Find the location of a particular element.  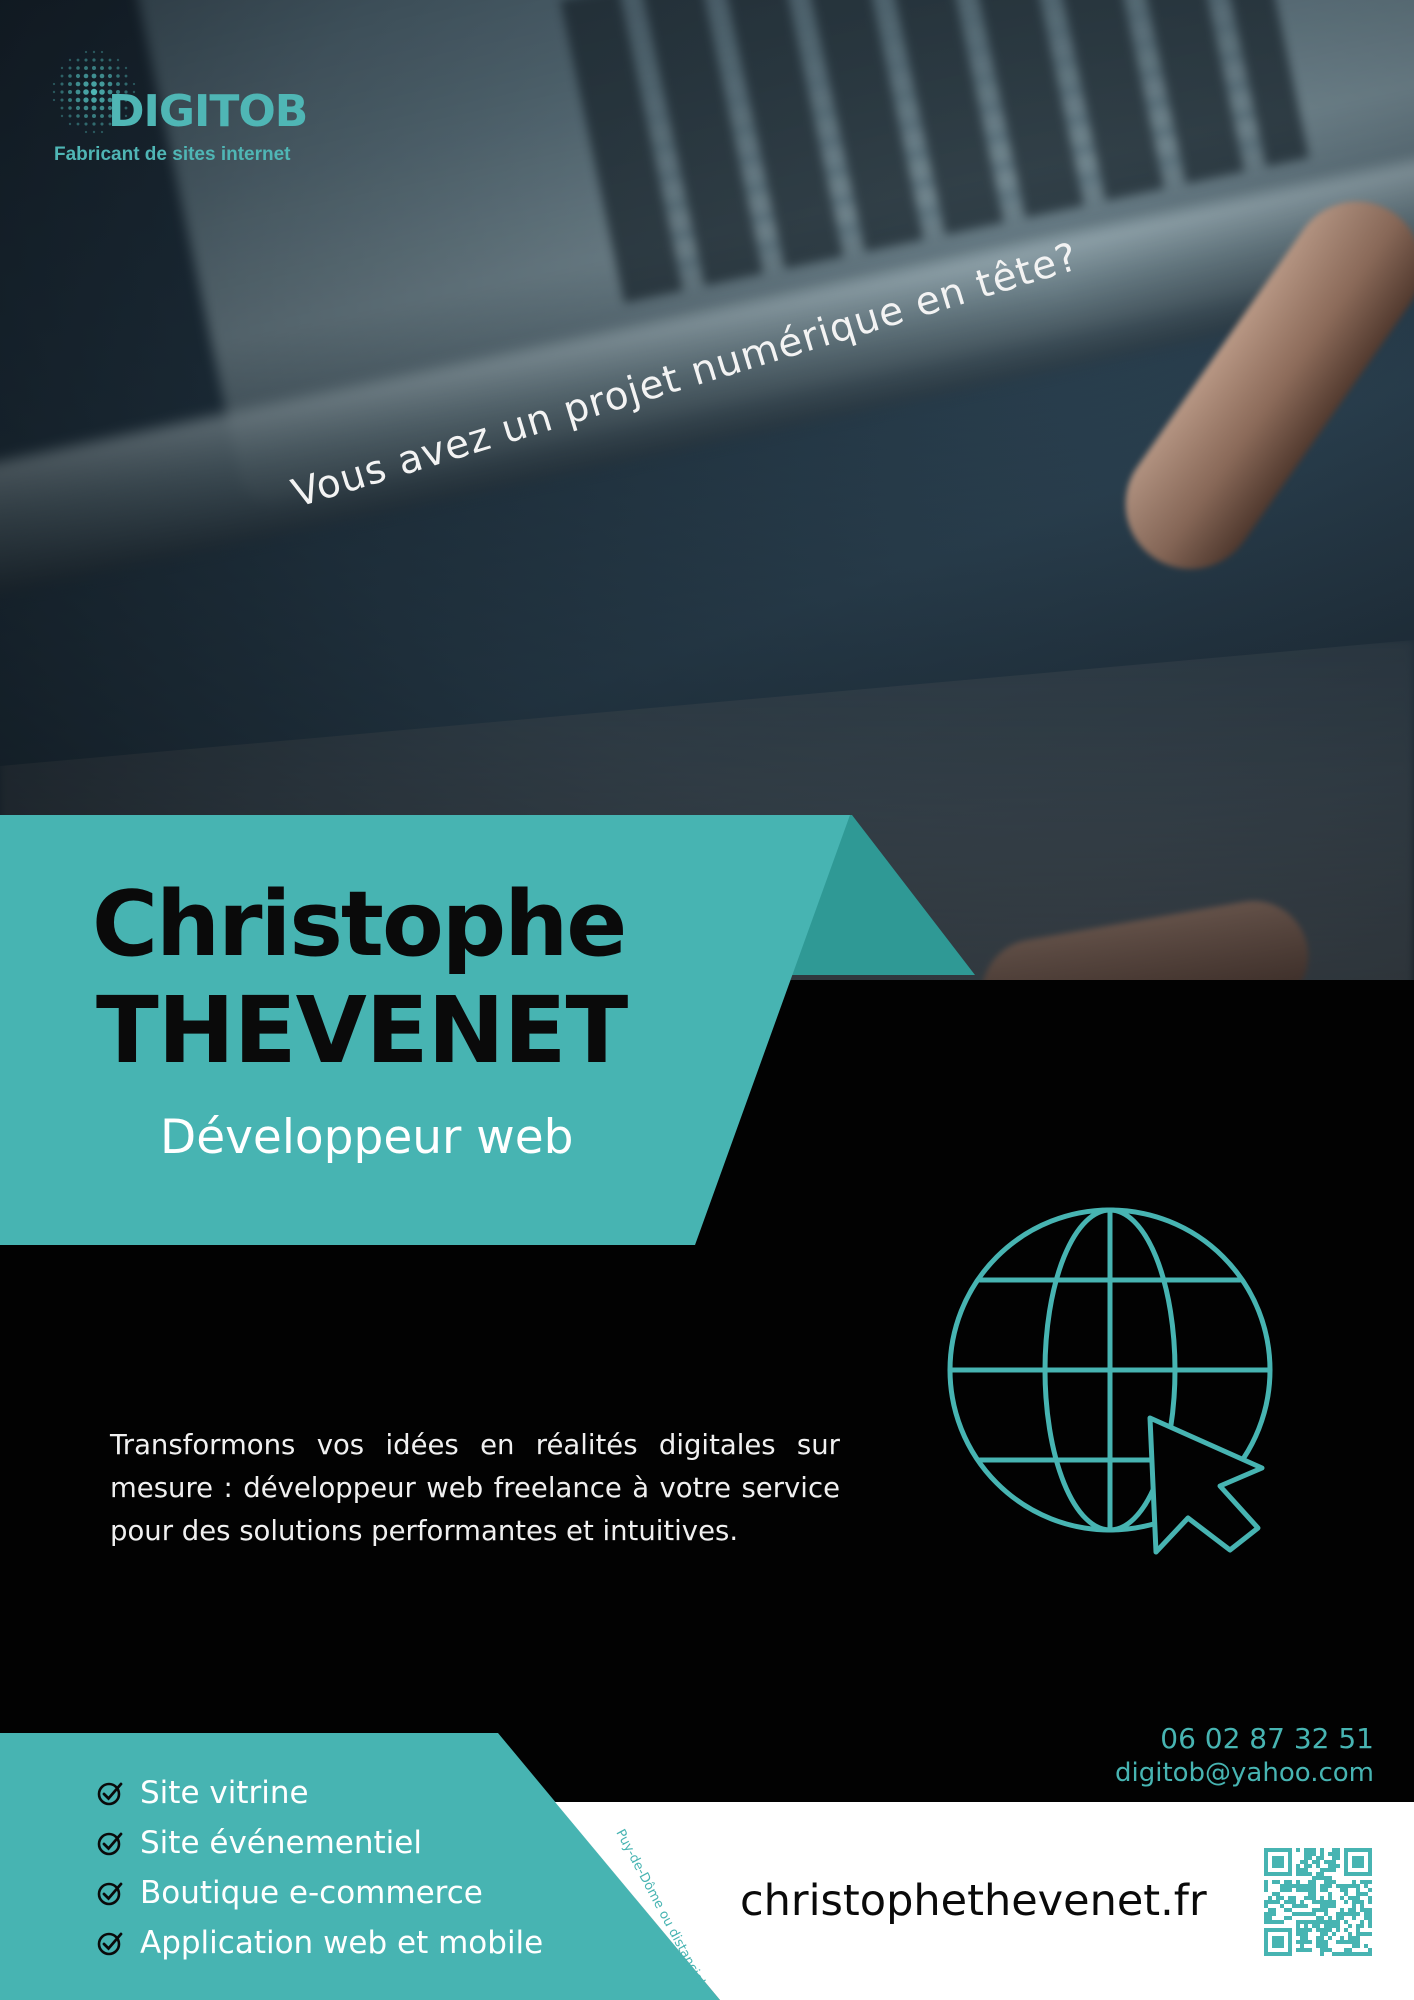

service-label: Application web et mobile is located at coordinates (342, 1943).